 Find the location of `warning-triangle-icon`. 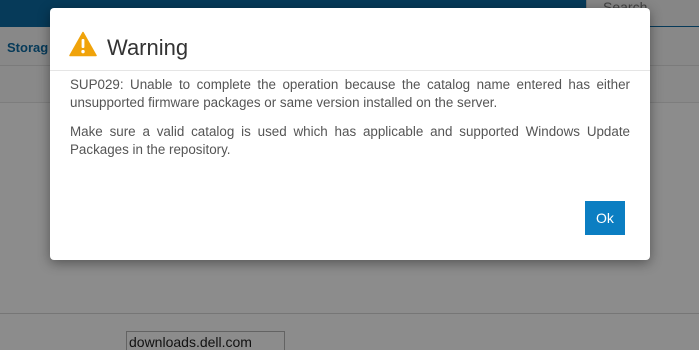

warning-triangle-icon is located at coordinates (83, 44).